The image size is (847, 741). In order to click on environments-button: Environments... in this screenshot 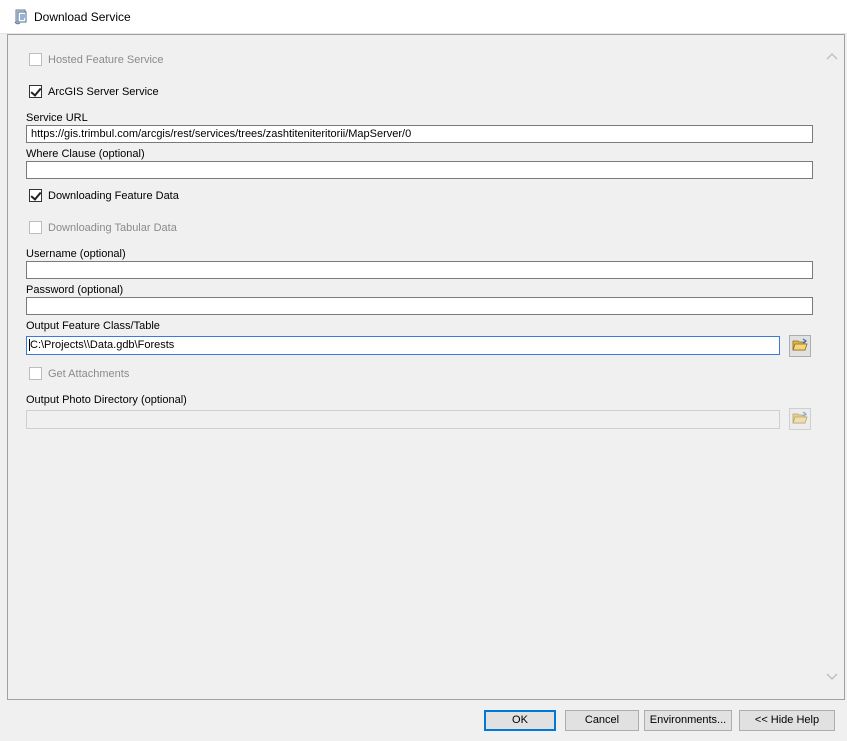, I will do `click(688, 720)`.